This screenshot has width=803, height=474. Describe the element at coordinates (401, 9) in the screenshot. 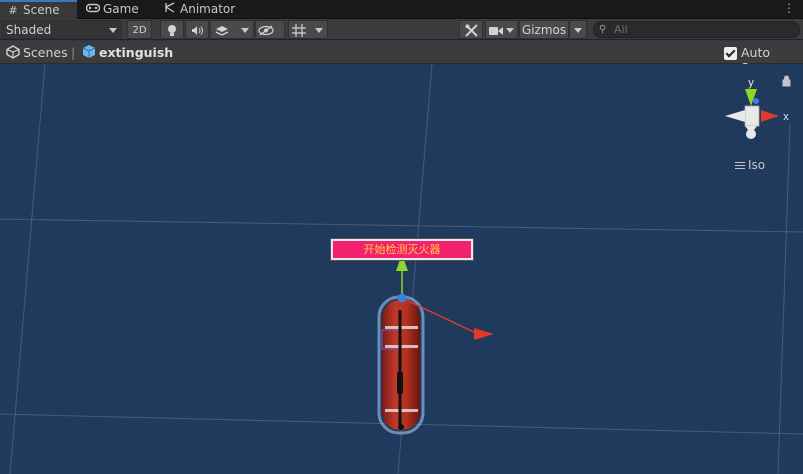

I see `editor-tab-bar: # Scene Game Animator ⋮` at that location.